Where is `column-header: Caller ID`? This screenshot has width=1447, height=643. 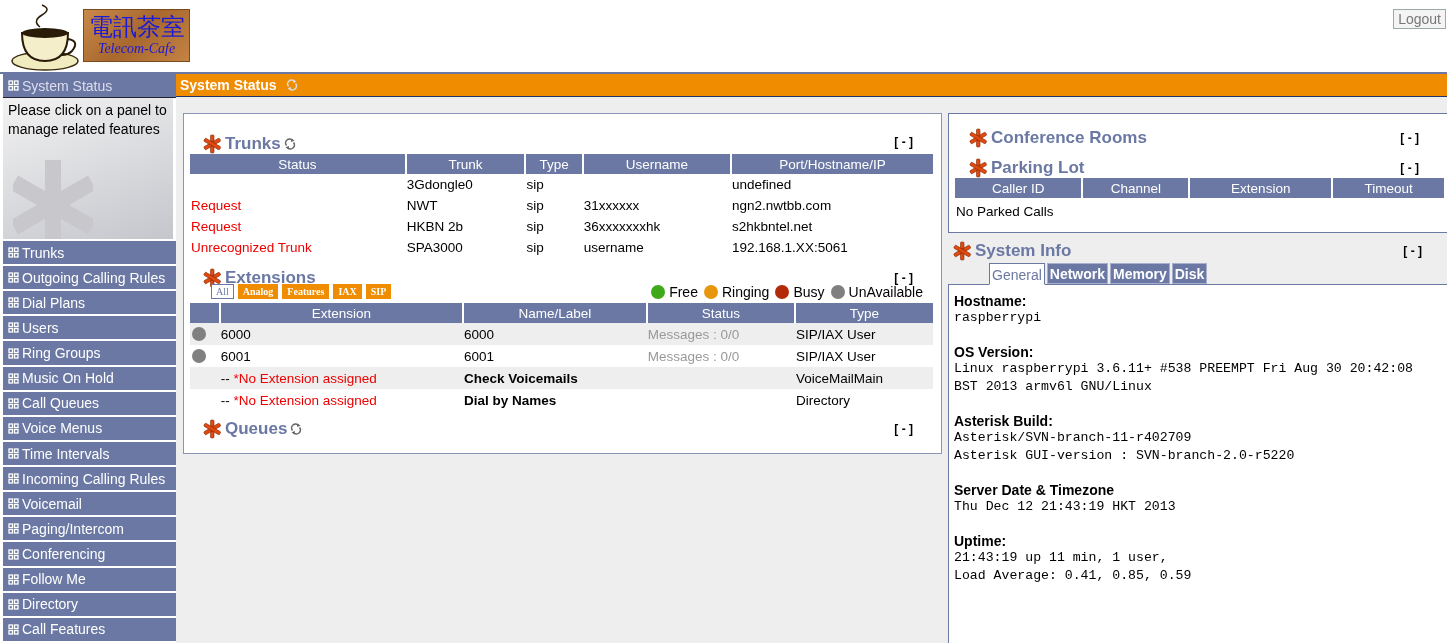
column-header: Caller ID is located at coordinates (1019, 188).